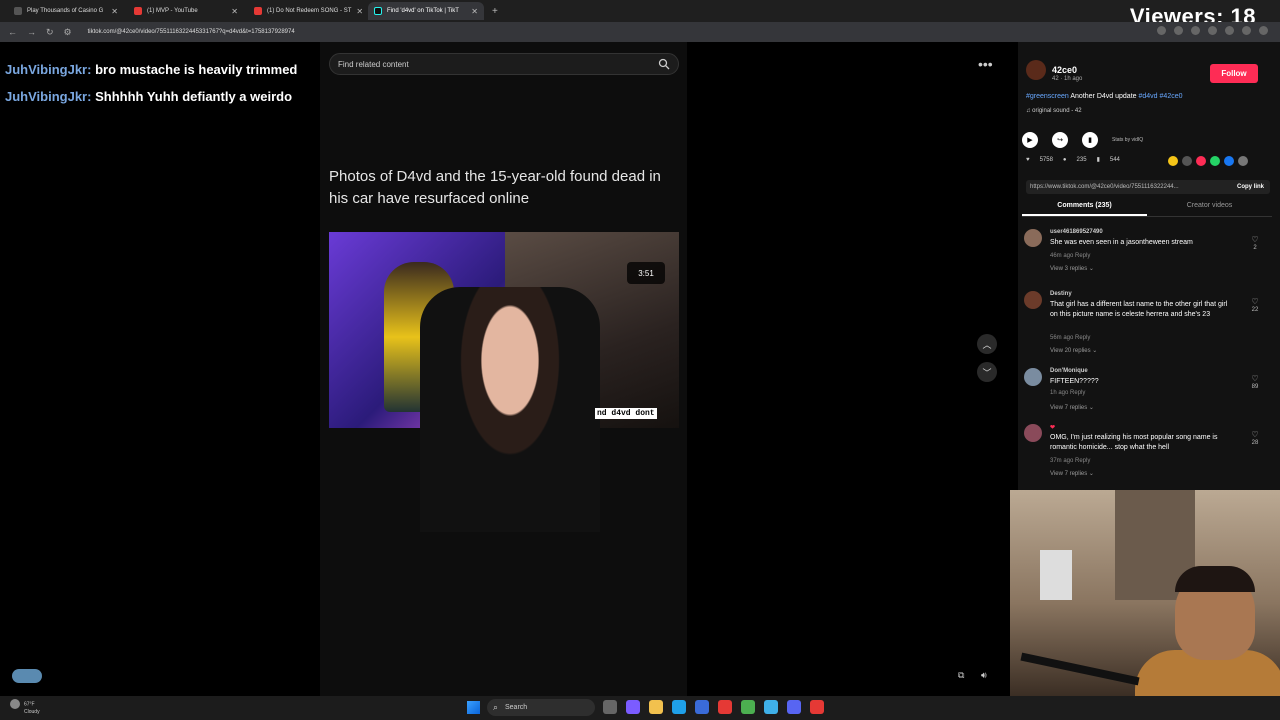  I want to click on taskbar-apps, so click(713, 707).